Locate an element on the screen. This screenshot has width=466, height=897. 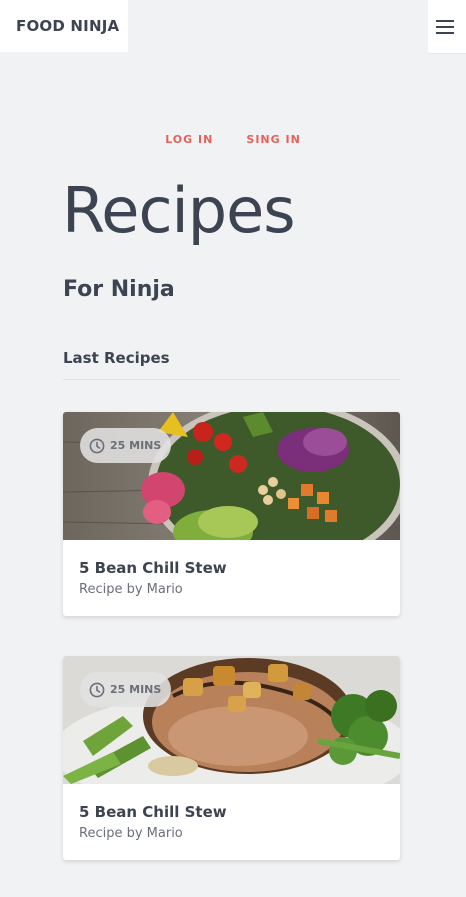
section-title: Last Recipes is located at coordinates (116, 358).